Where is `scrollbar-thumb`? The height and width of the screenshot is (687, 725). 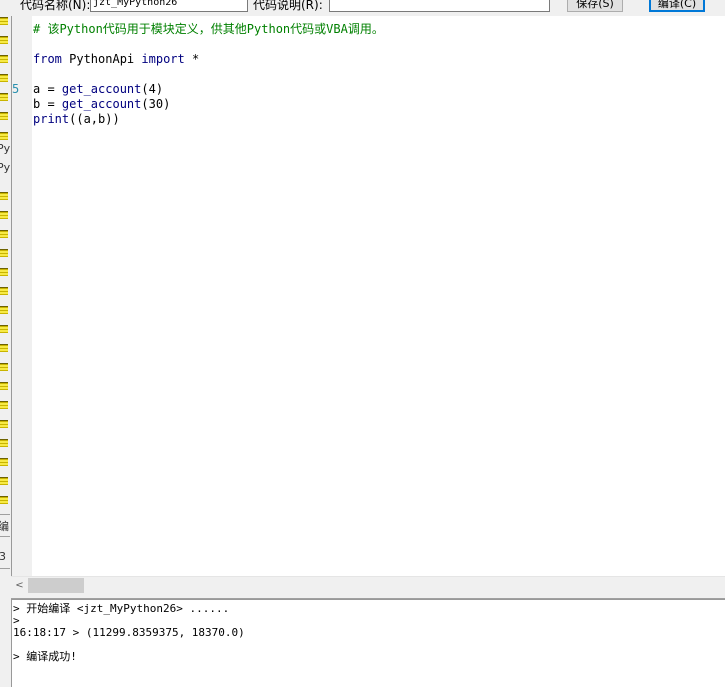 scrollbar-thumb is located at coordinates (56, 585).